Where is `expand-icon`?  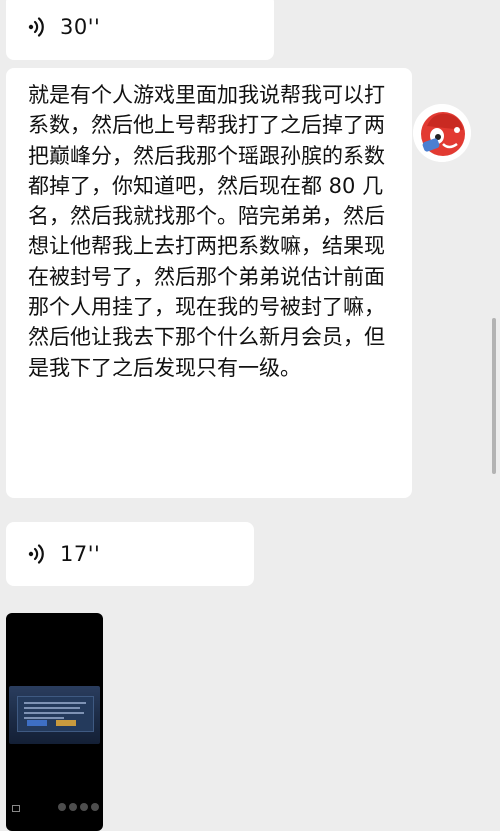 expand-icon is located at coordinates (16, 808).